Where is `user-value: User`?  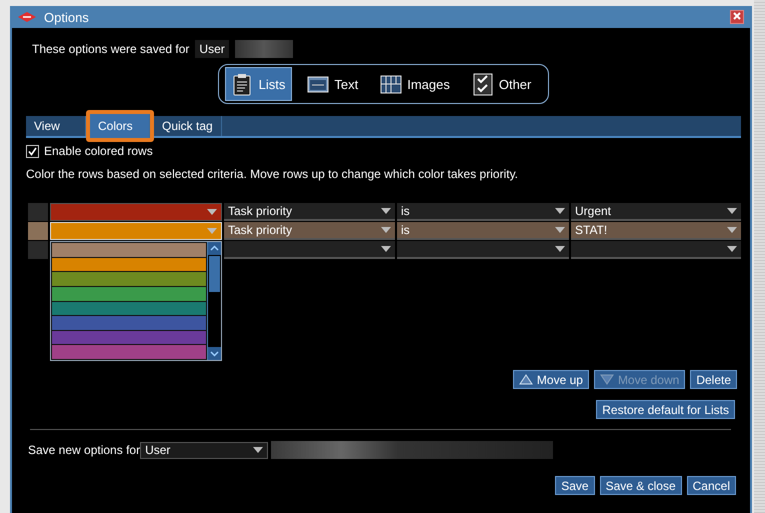 user-value: User is located at coordinates (212, 49).